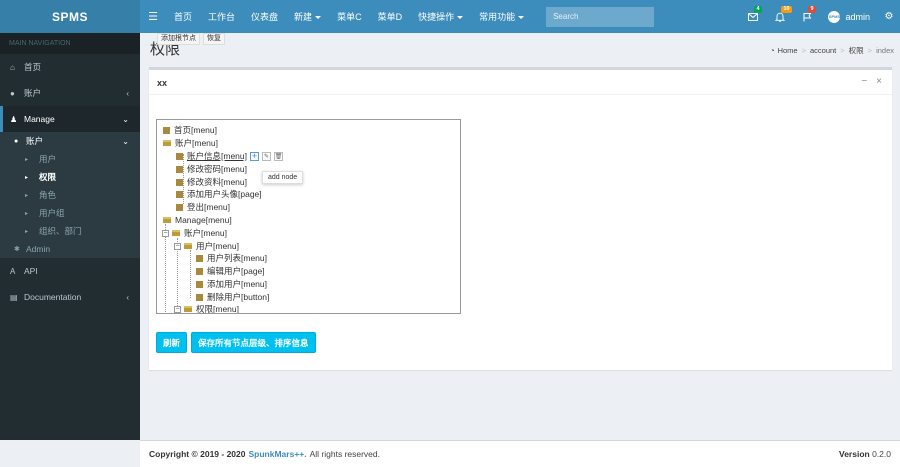 Image resolution: width=900 pixels, height=467 pixels. I want to click on sidebar-item-account: ● 账户 ‹, so click(70, 93).